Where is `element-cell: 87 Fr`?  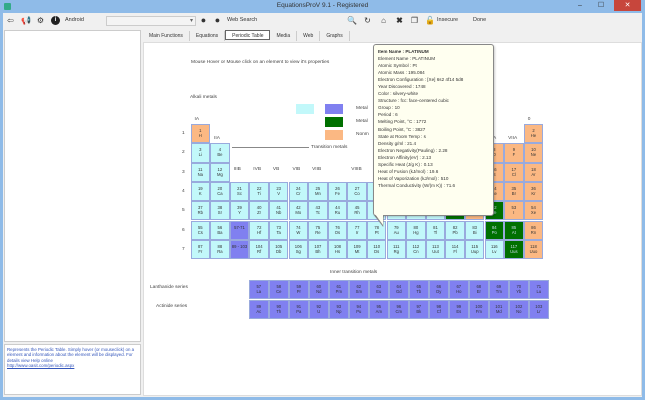 element-cell: 87 Fr is located at coordinates (200, 249).